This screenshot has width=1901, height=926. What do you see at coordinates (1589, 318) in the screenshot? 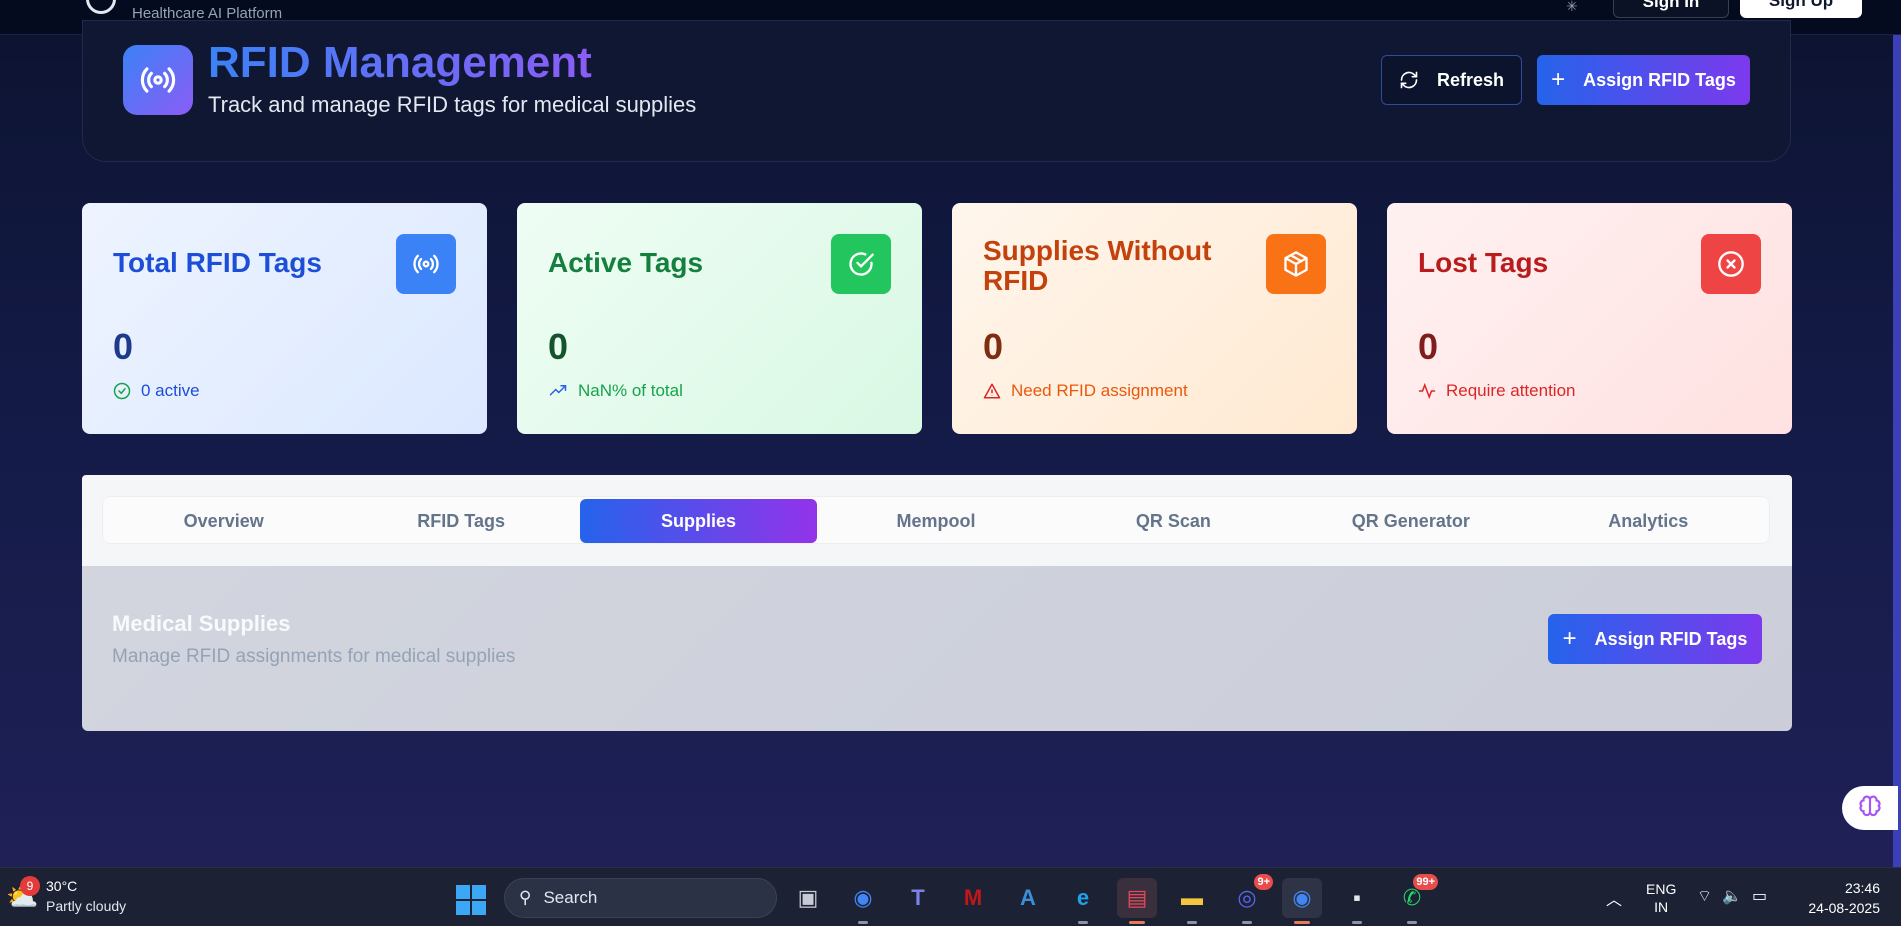
I see `stat-card-lost-tags: Lost Tags 0 Require attention` at bounding box center [1589, 318].